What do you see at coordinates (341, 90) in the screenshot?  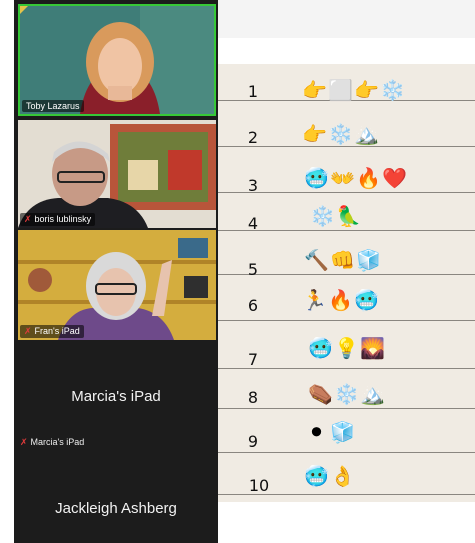 I see `white-square-emoji: ⬜` at bounding box center [341, 90].